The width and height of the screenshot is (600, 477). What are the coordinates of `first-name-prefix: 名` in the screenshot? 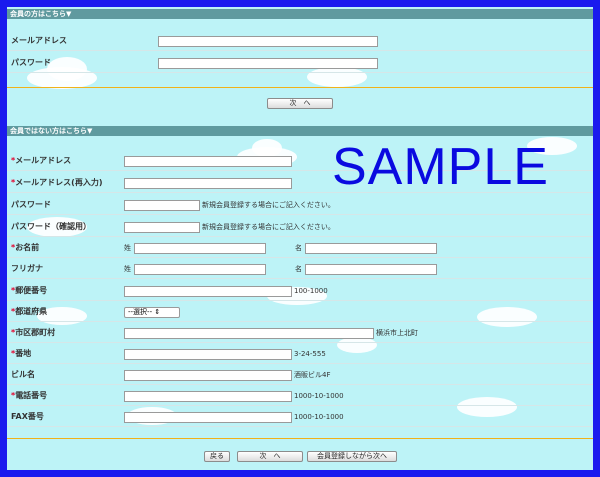 It's located at (298, 248).